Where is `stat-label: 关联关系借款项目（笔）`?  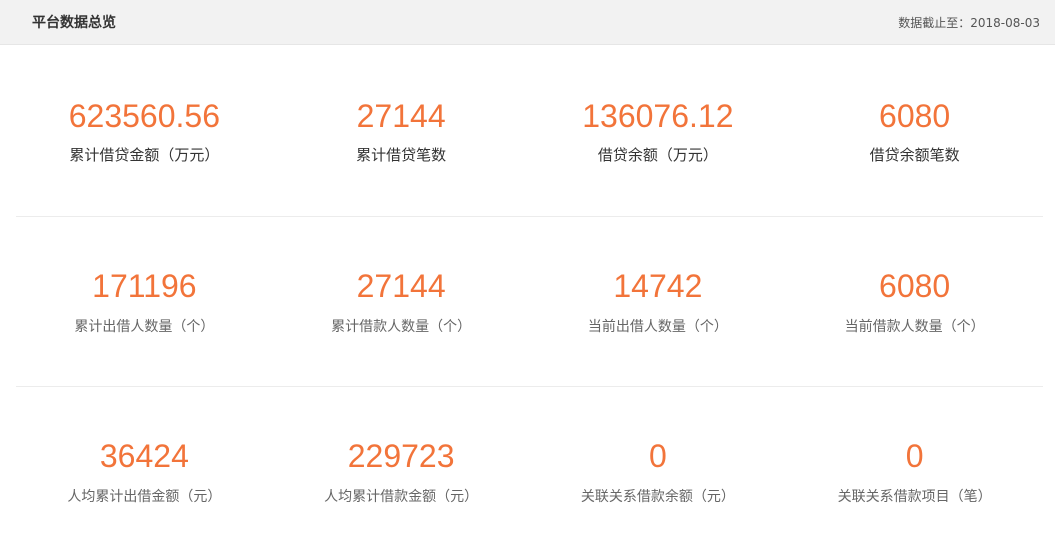
stat-label: 关联关系借款项目（笔） is located at coordinates (914, 497).